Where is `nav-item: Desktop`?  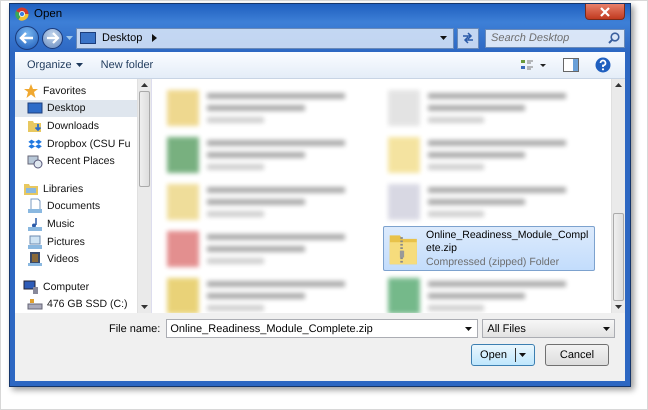 nav-item: Desktop is located at coordinates (76, 109).